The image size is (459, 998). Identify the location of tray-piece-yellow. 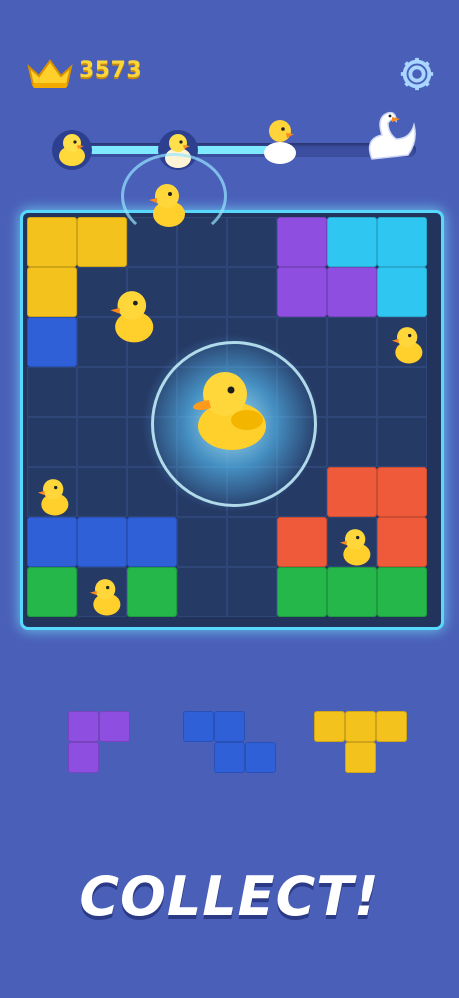
(362, 743).